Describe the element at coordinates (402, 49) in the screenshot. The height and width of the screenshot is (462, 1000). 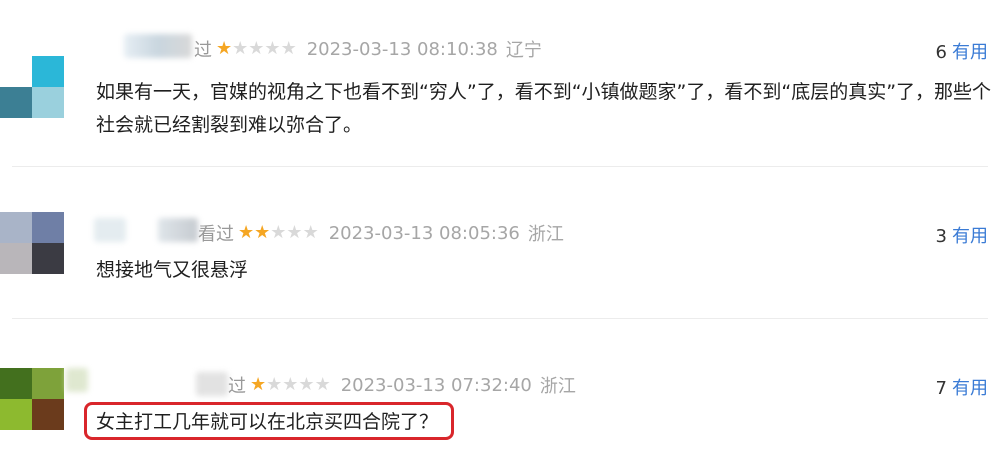
I see `review-time: 2023-03-13 08:10:38` at that location.